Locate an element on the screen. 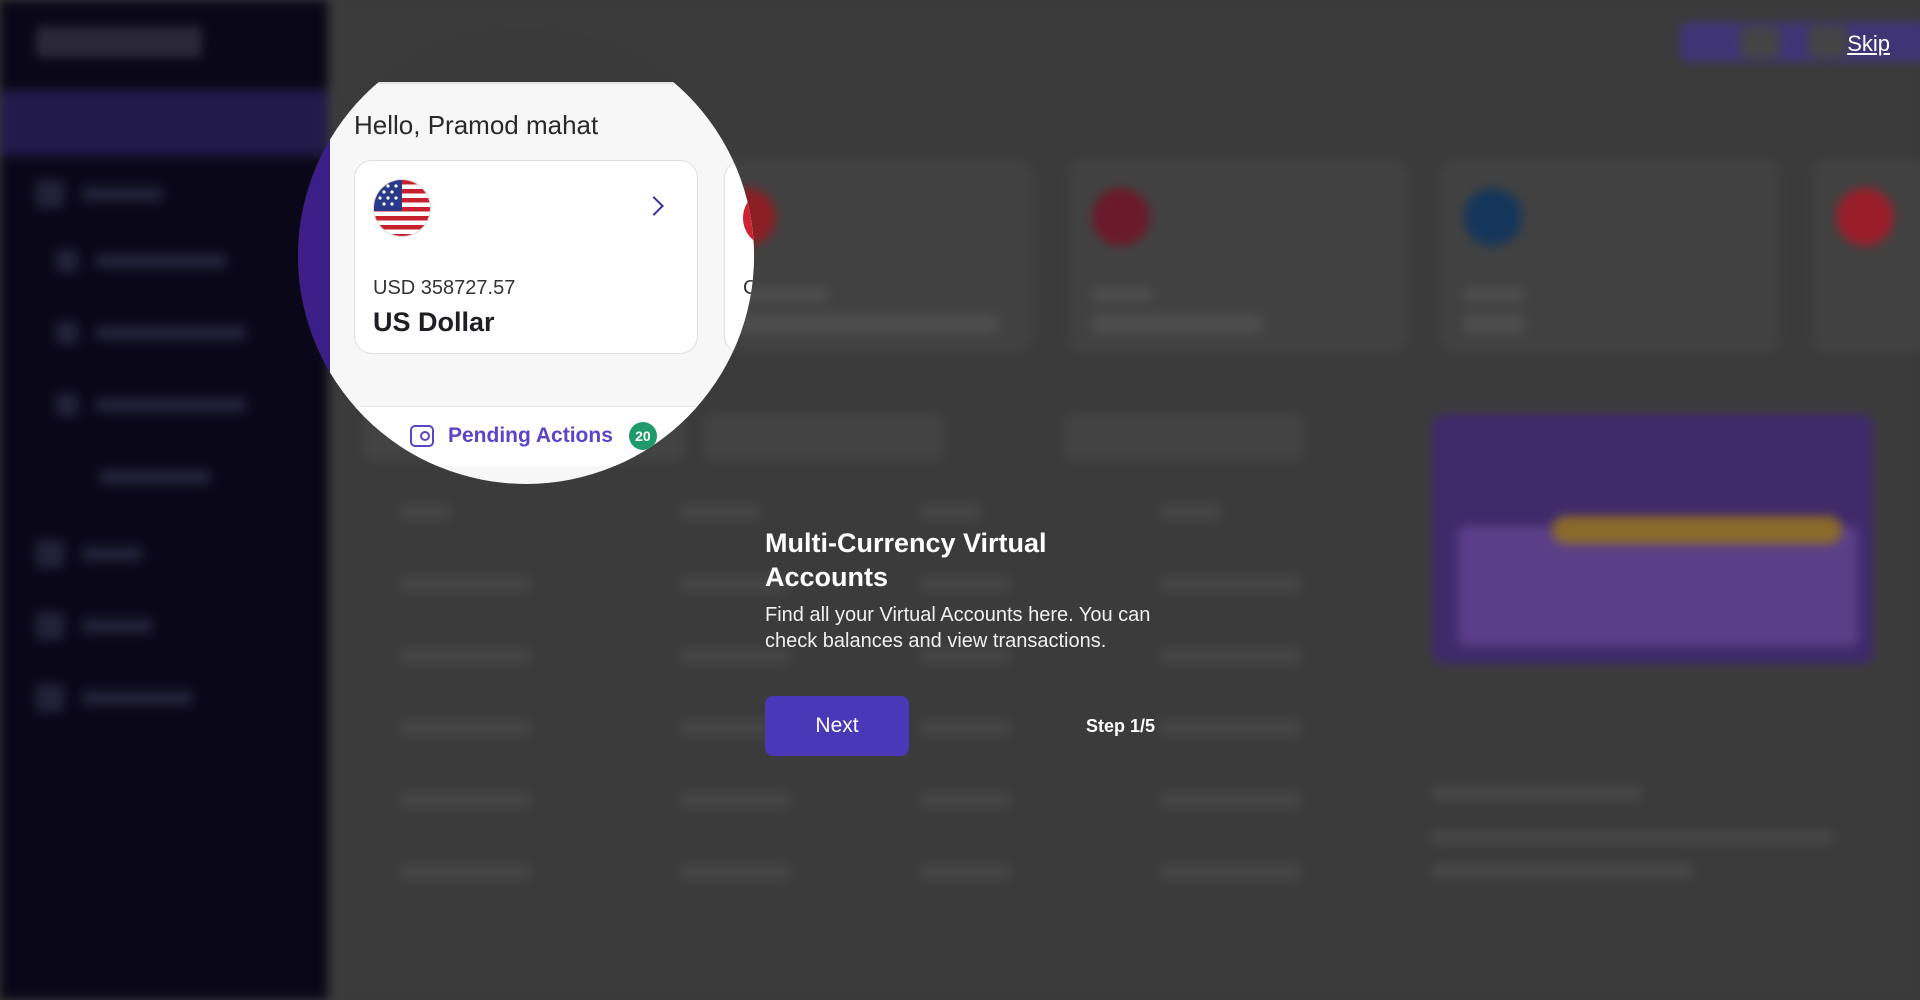 The image size is (1920, 1000). side-heading is located at coordinates (1537, 793).